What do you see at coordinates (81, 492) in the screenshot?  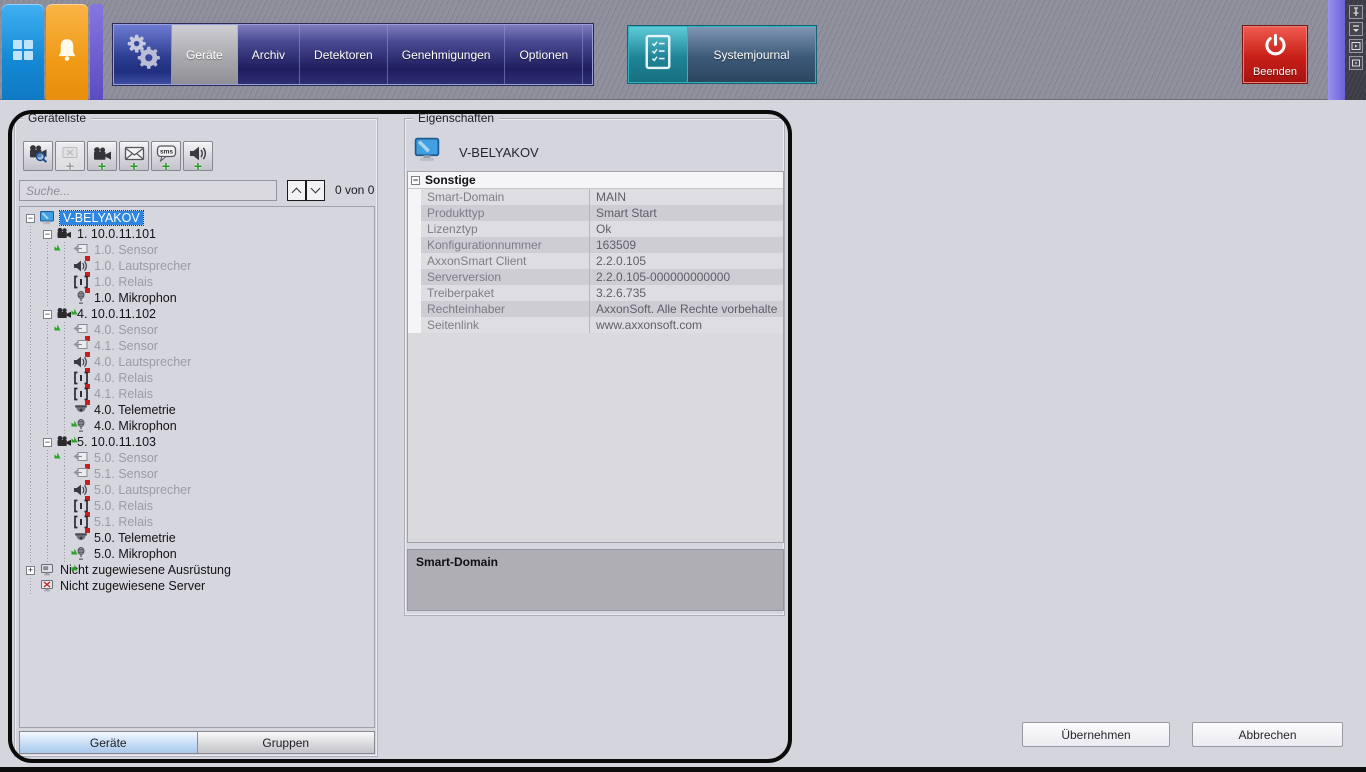 I see `speaker-icon` at bounding box center [81, 492].